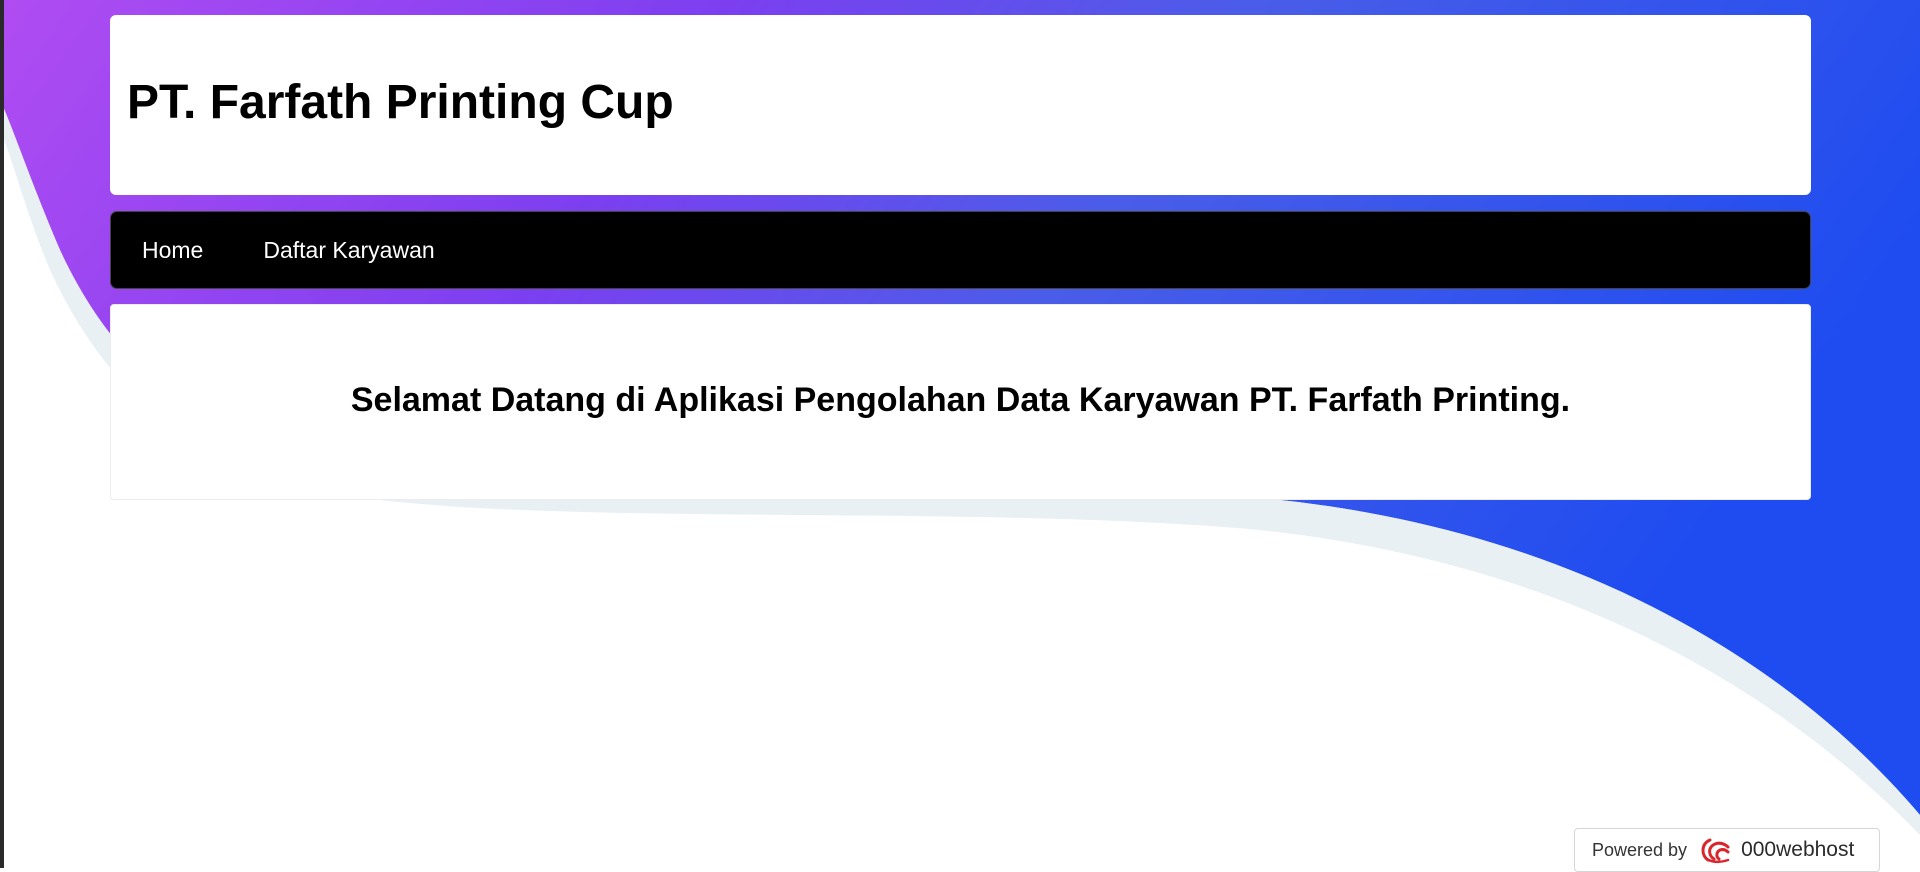 This screenshot has width=1920, height=872. I want to click on nav-item-home: Home, so click(172, 250).